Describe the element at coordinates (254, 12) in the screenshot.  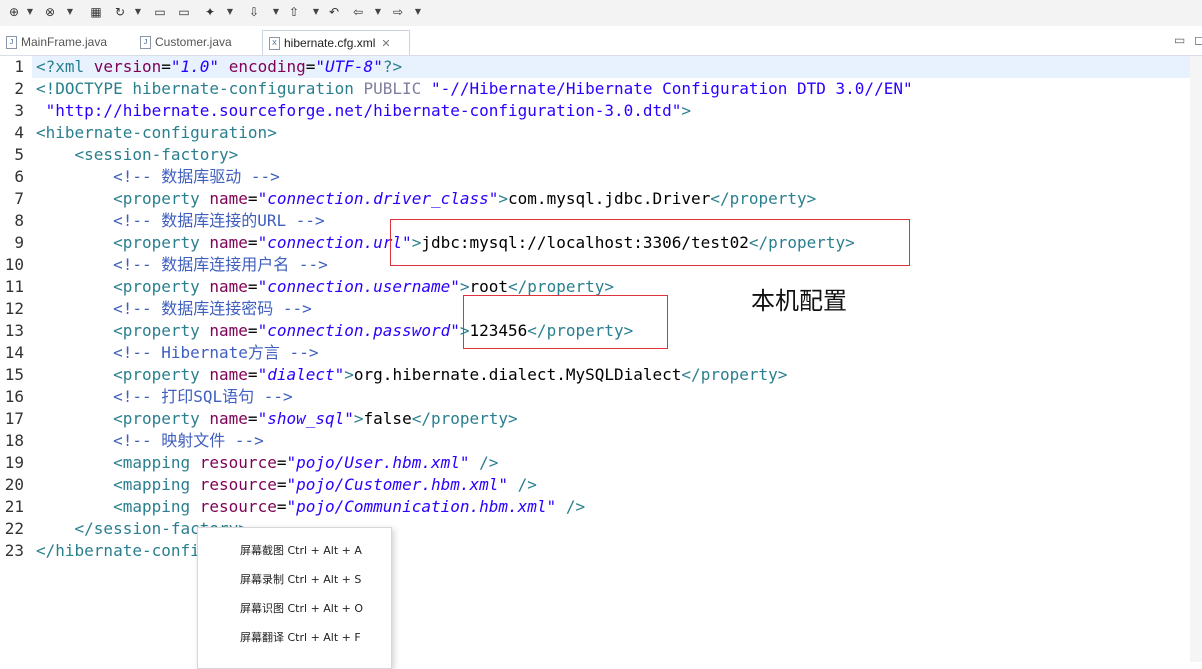
I see `next-annotation-icon: ⇩` at that location.